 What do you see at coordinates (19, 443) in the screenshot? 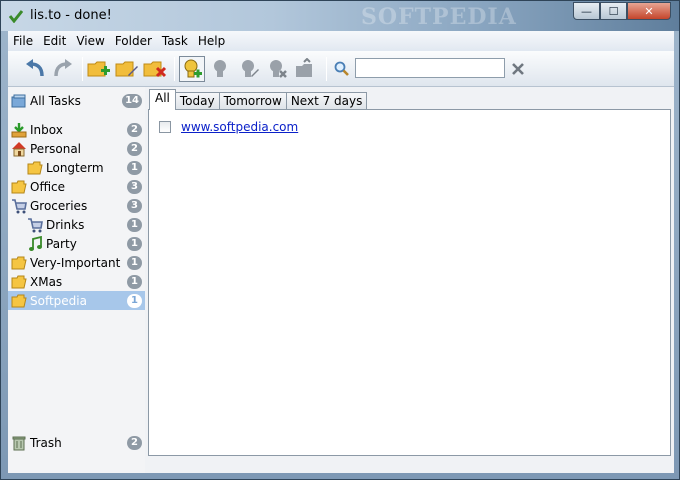
I see `trash-icon` at bounding box center [19, 443].